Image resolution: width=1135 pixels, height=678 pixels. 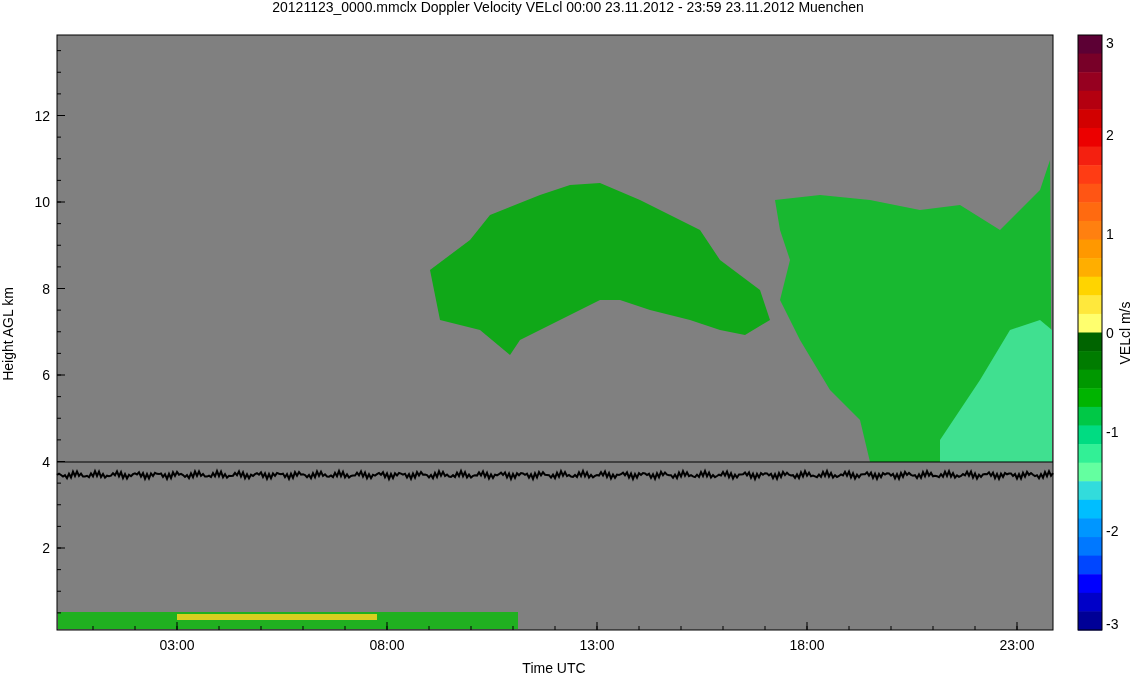 What do you see at coordinates (1112, 531) in the screenshot?
I see `colorbar-tick-label: -2` at bounding box center [1112, 531].